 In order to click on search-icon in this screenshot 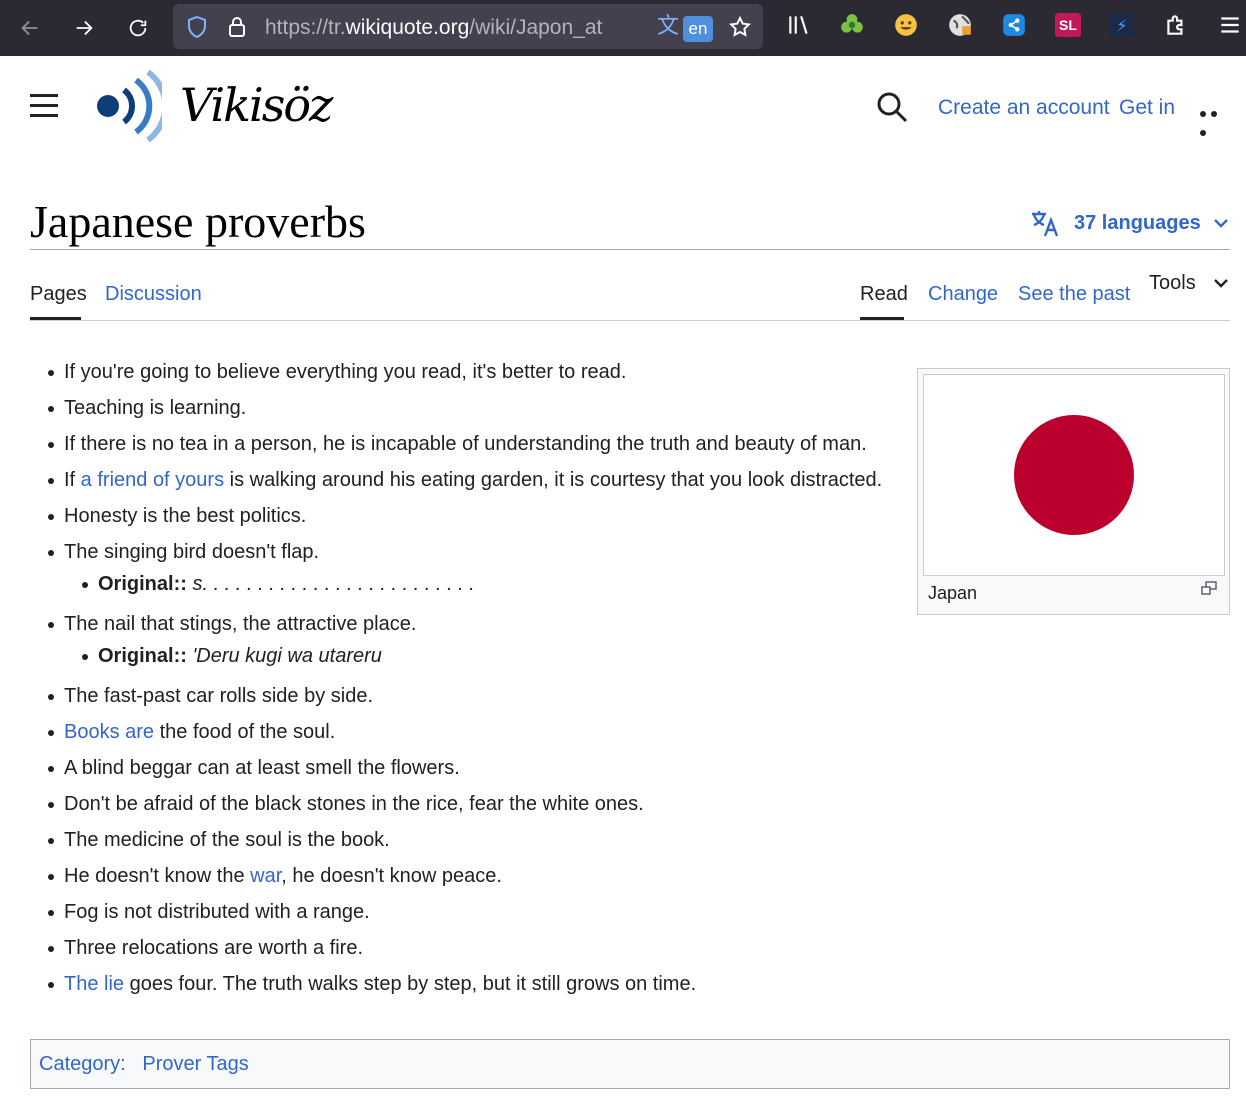, I will do `click(892, 107)`.